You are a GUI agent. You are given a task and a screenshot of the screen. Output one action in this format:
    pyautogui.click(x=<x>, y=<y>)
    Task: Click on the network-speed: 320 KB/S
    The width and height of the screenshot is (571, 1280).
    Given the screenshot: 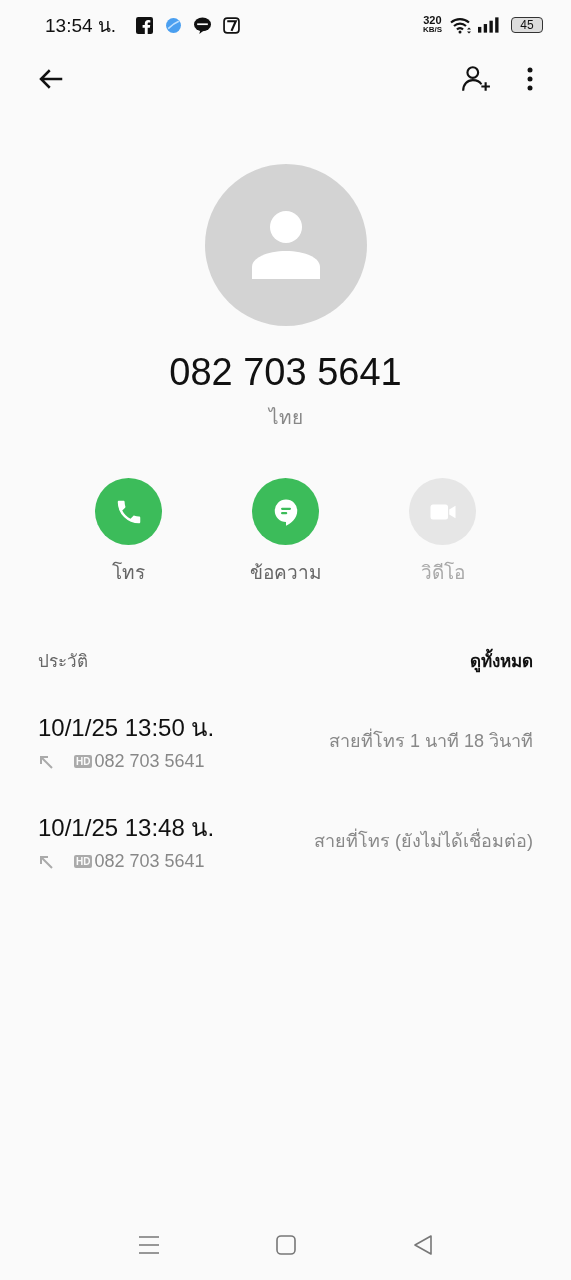 What is the action you would take?
    pyautogui.click(x=432, y=25)
    